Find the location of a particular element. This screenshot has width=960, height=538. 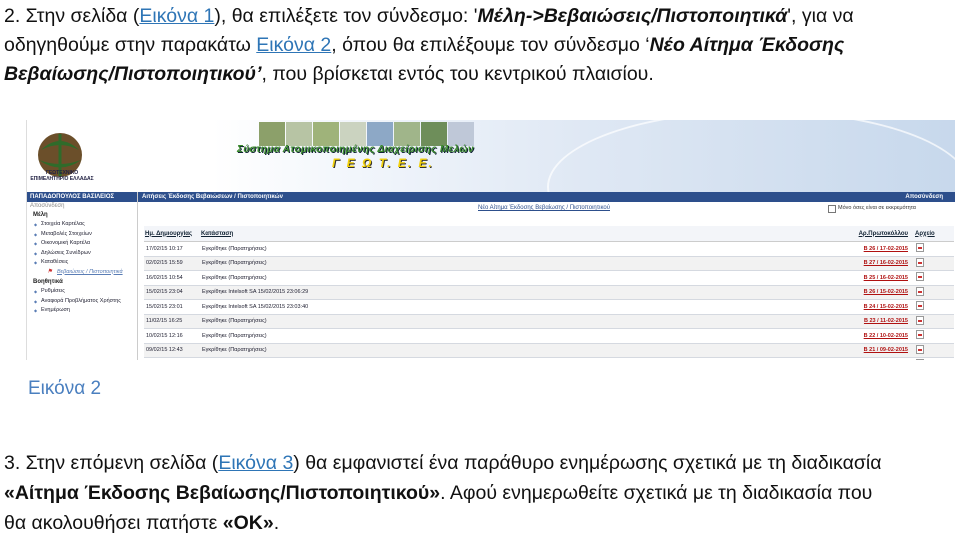

user-name-bar: ΠΑΠΑΔΟΠΟΥΛΟΣ ΒΑΣΙΛΕΙΟΣ is located at coordinates (82, 197).